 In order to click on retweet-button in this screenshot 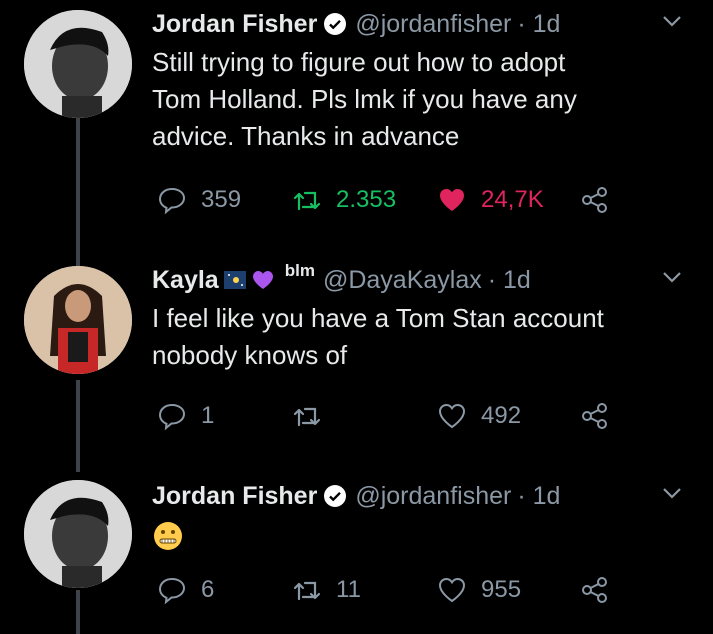, I will do `click(314, 416)`.